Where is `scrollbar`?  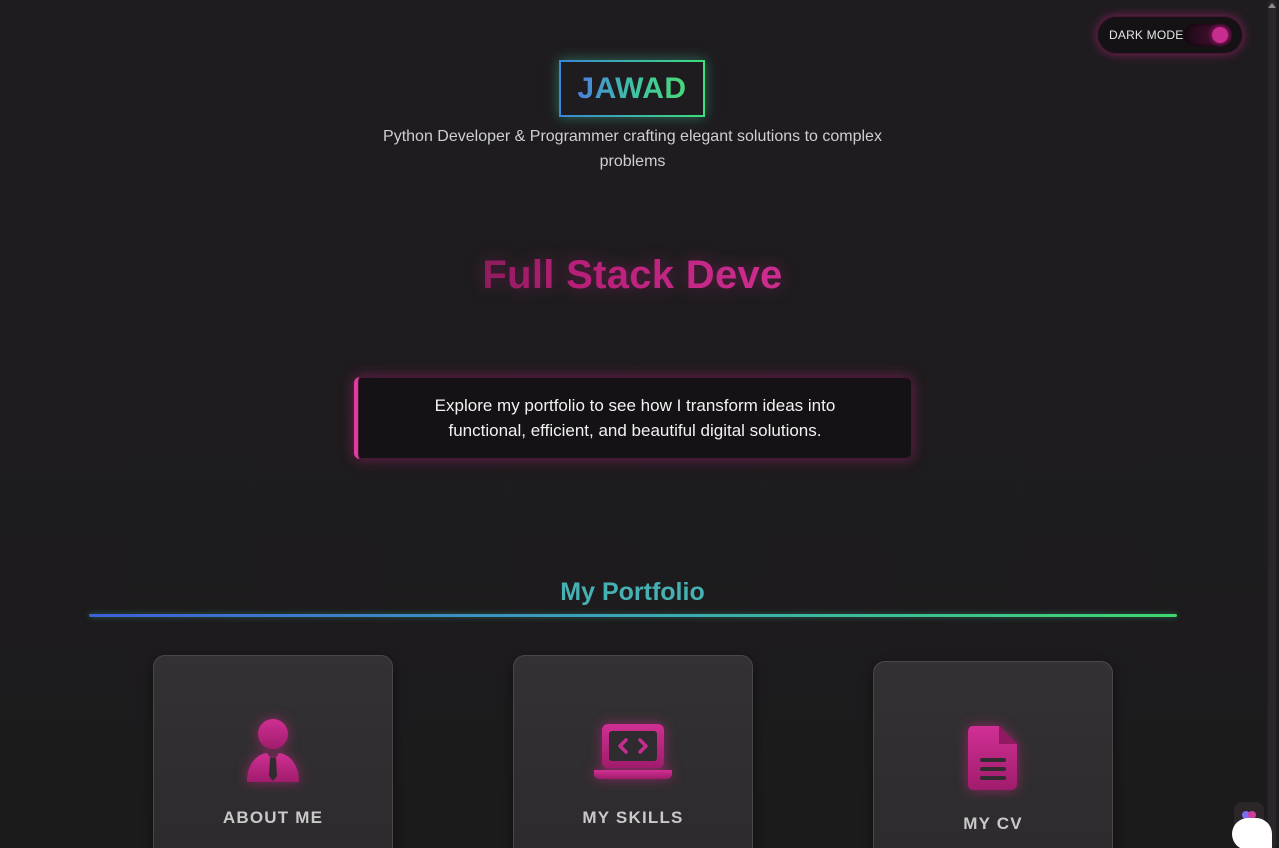
scrollbar is located at coordinates (1272, 424).